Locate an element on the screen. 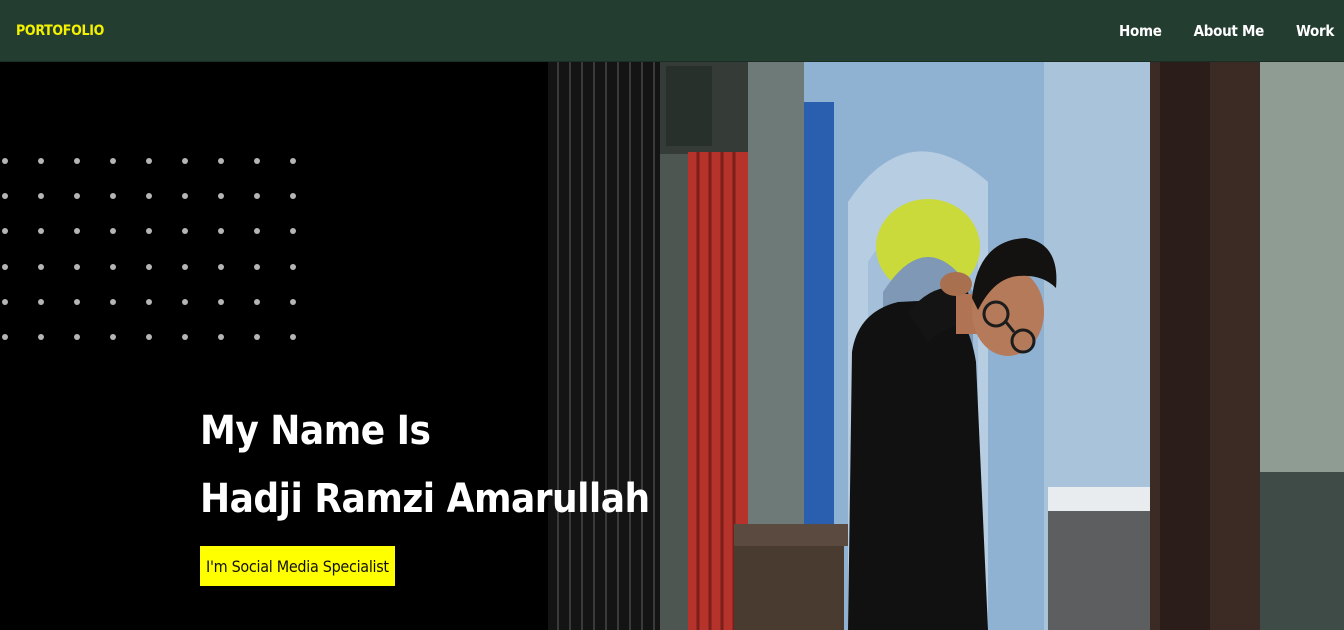 The height and width of the screenshot is (630, 1344). nav-link-home: Home is located at coordinates (1140, 31).